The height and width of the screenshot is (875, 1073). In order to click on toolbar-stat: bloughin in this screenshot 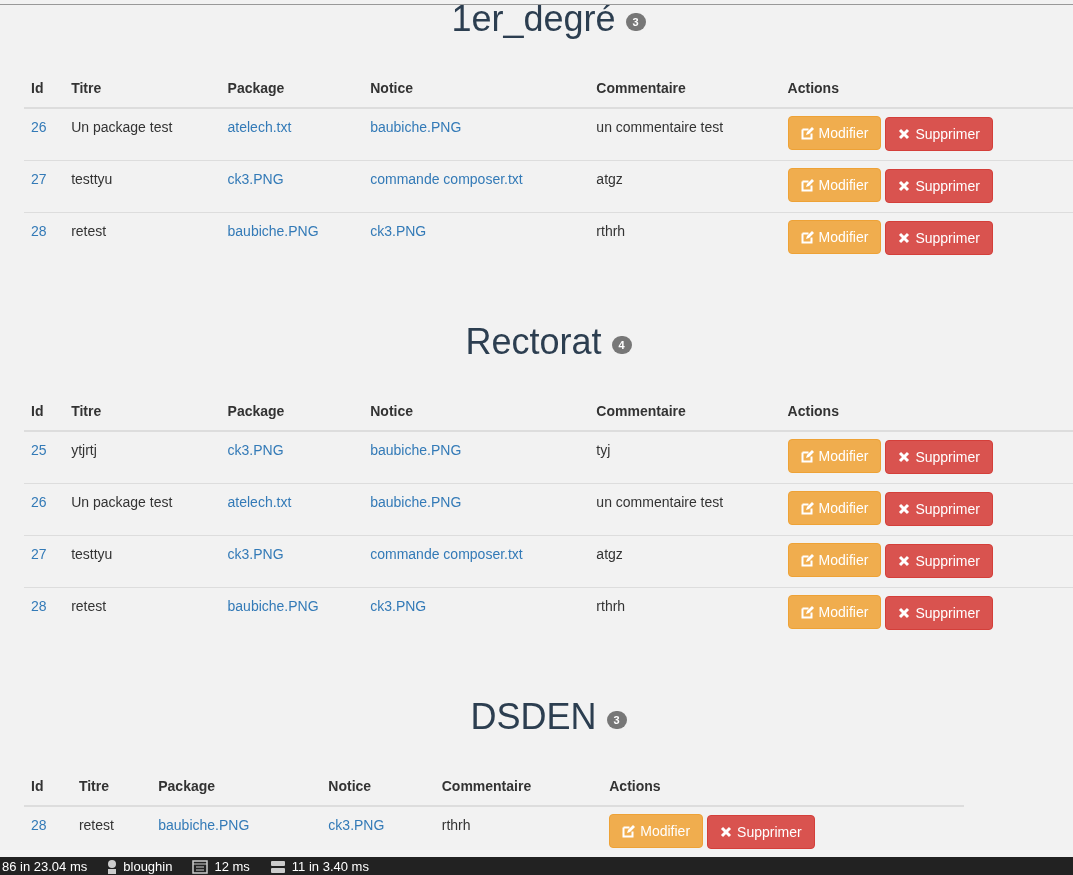, I will do `click(148, 866)`.